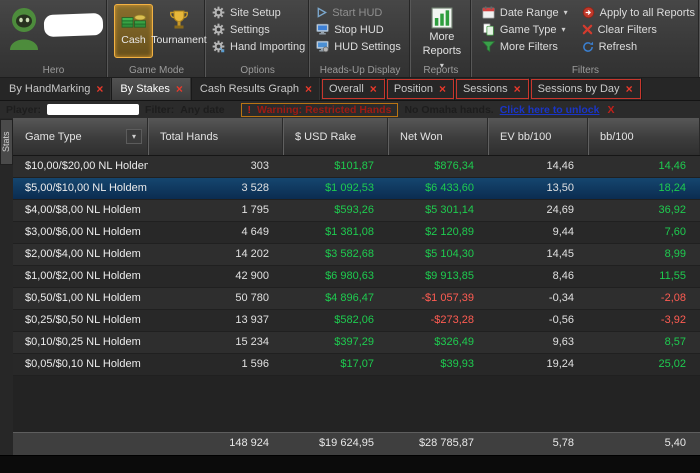 The width and height of the screenshot is (700, 473). I want to click on unlock-link: Click here to unlock, so click(550, 110).